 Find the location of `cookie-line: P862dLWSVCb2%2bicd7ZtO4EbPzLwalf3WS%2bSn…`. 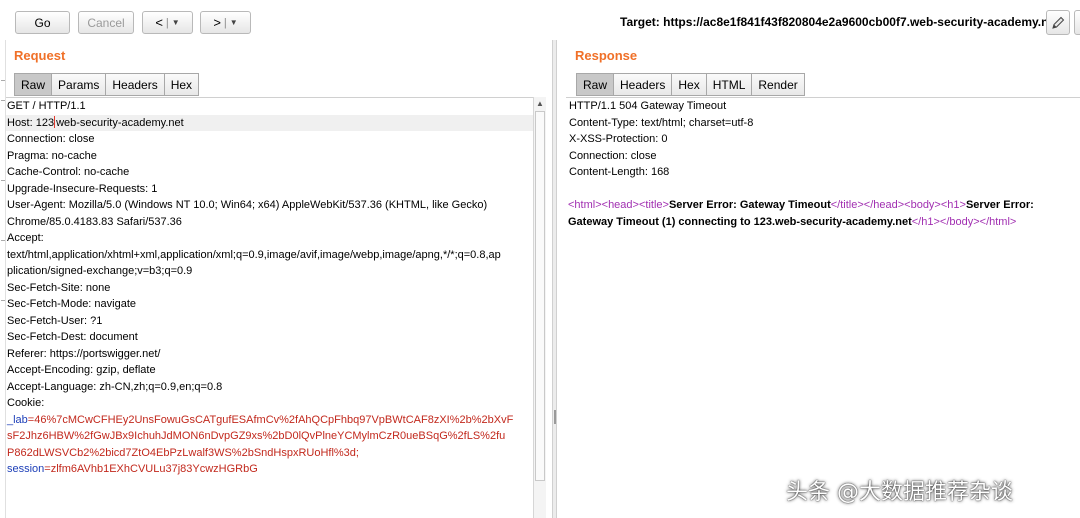

cookie-line: P862dLWSVCb2%2bicd7ZtO4EbPzLwalf3WS%2bSn… is located at coordinates (183, 452).